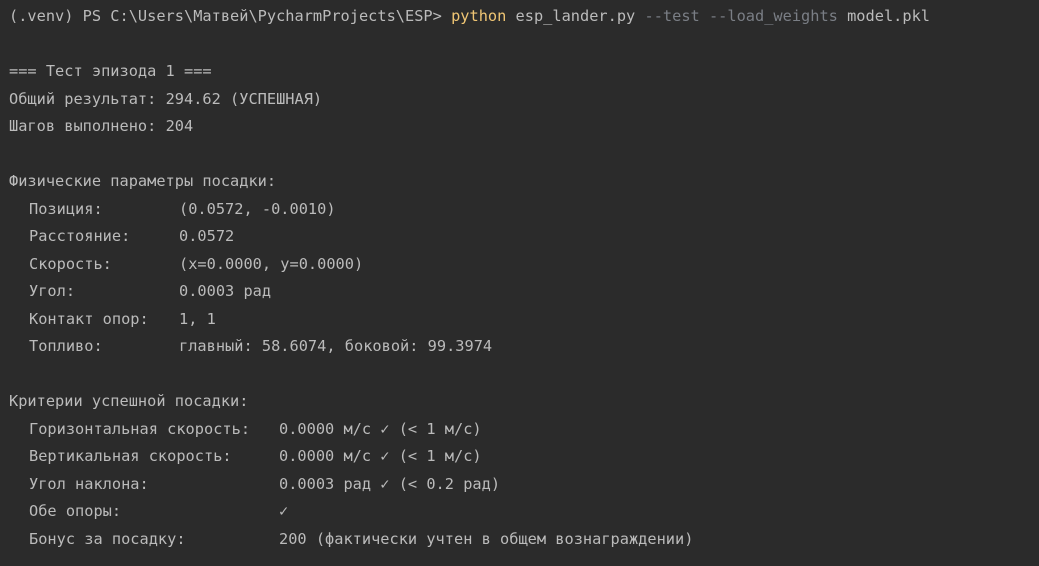 This screenshot has height=566, width=1039. I want to click on physics-row: Контакт опор: 1, 1, so click(524, 320).